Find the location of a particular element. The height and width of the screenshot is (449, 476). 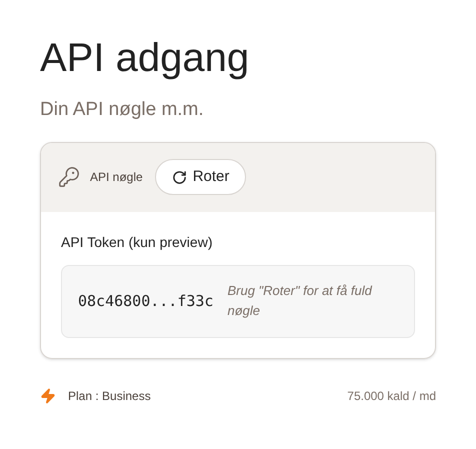

key-label: API nøgle is located at coordinates (116, 177).